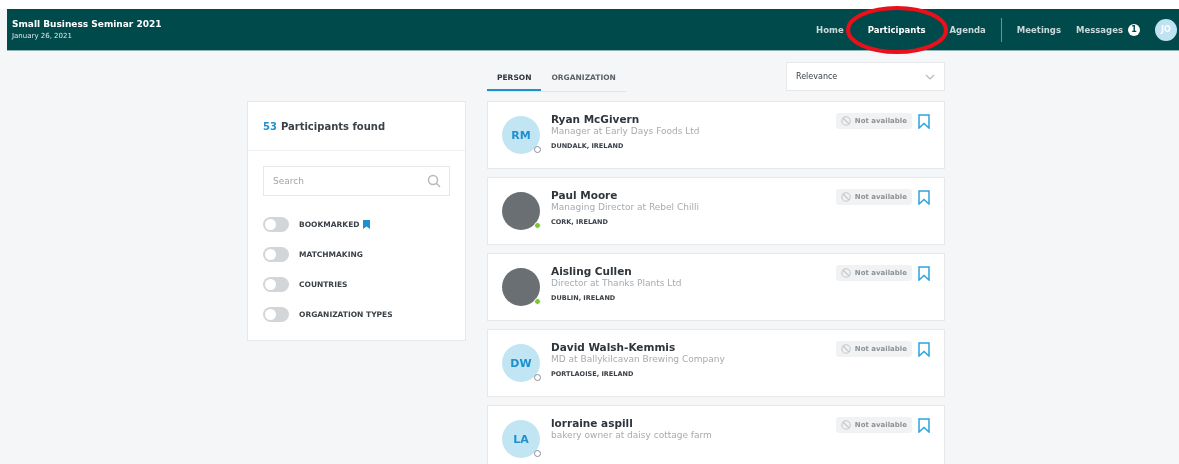  What do you see at coordinates (1134, 29) in the screenshot?
I see `count-badge: 1` at bounding box center [1134, 29].